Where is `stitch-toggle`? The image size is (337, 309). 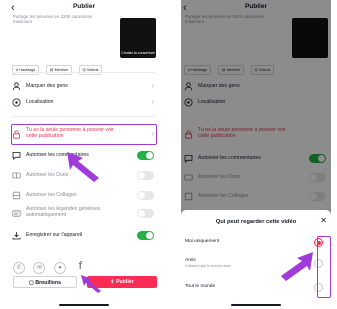 stitch-toggle is located at coordinates (145, 195).